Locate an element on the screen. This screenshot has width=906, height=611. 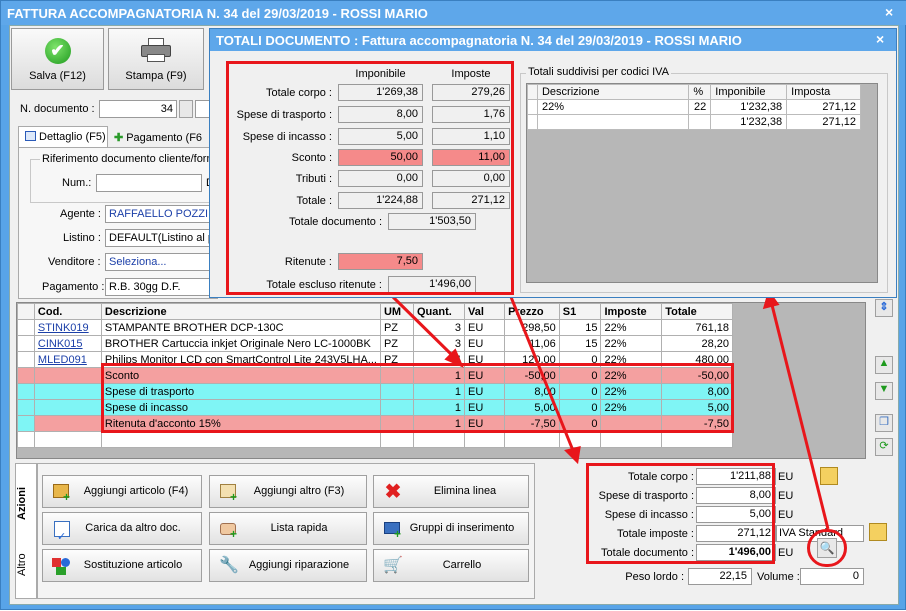
iva-pct: 22 is located at coordinates (700, 107).